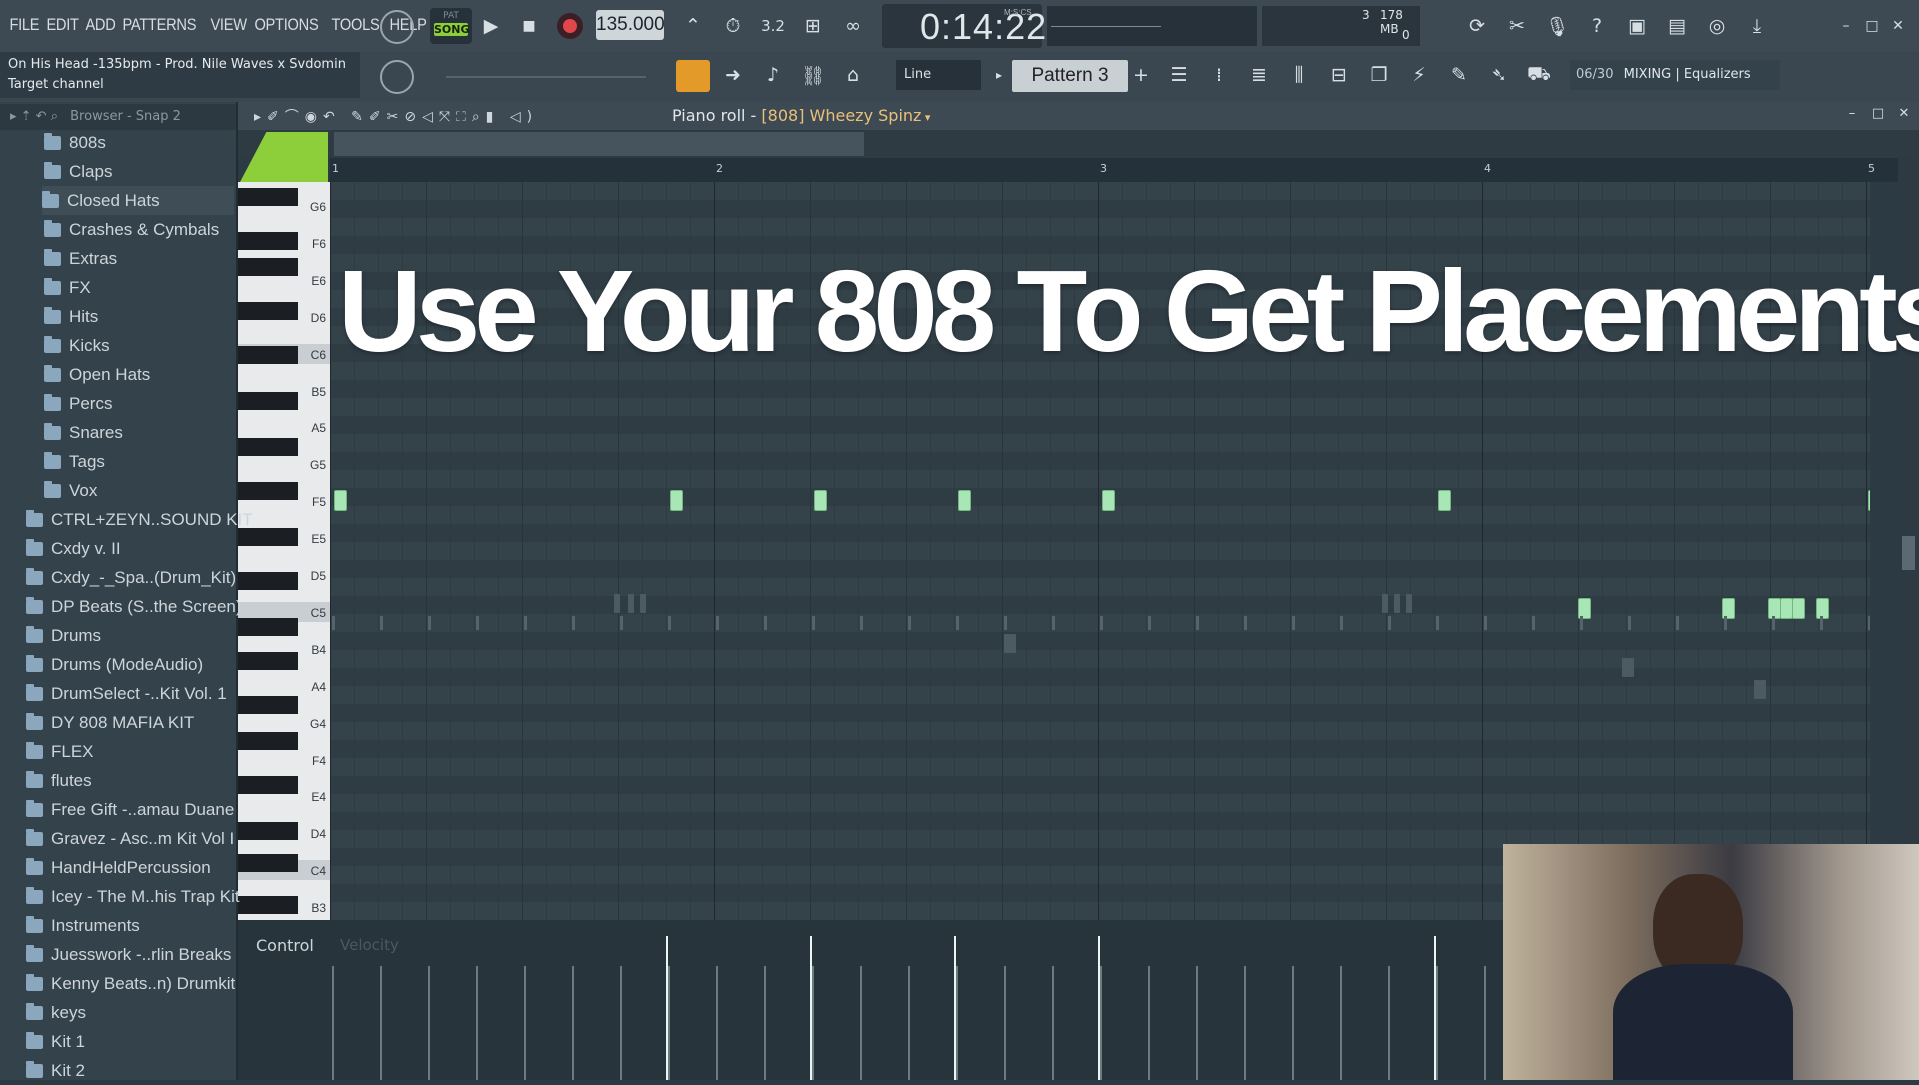 The image size is (1919, 1085). What do you see at coordinates (56, 1012) in the screenshot?
I see `browser-item: keys` at bounding box center [56, 1012].